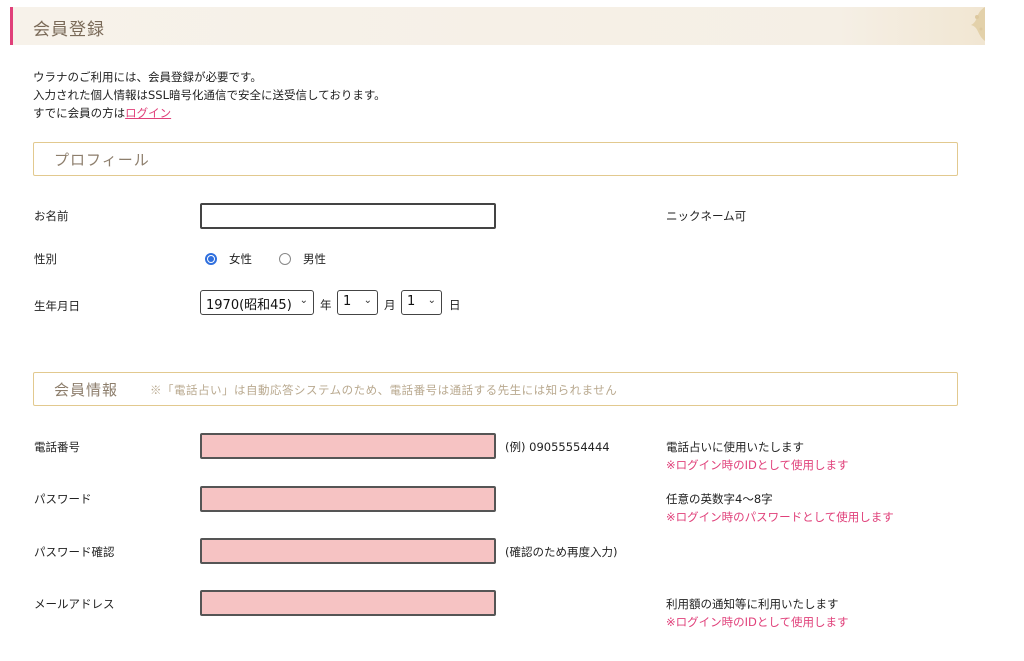 This screenshot has height=661, width=1024. I want to click on intro-line-2: 入力された個人情報はSSL暗号化通信で安全に送受信しております。, so click(209, 95).